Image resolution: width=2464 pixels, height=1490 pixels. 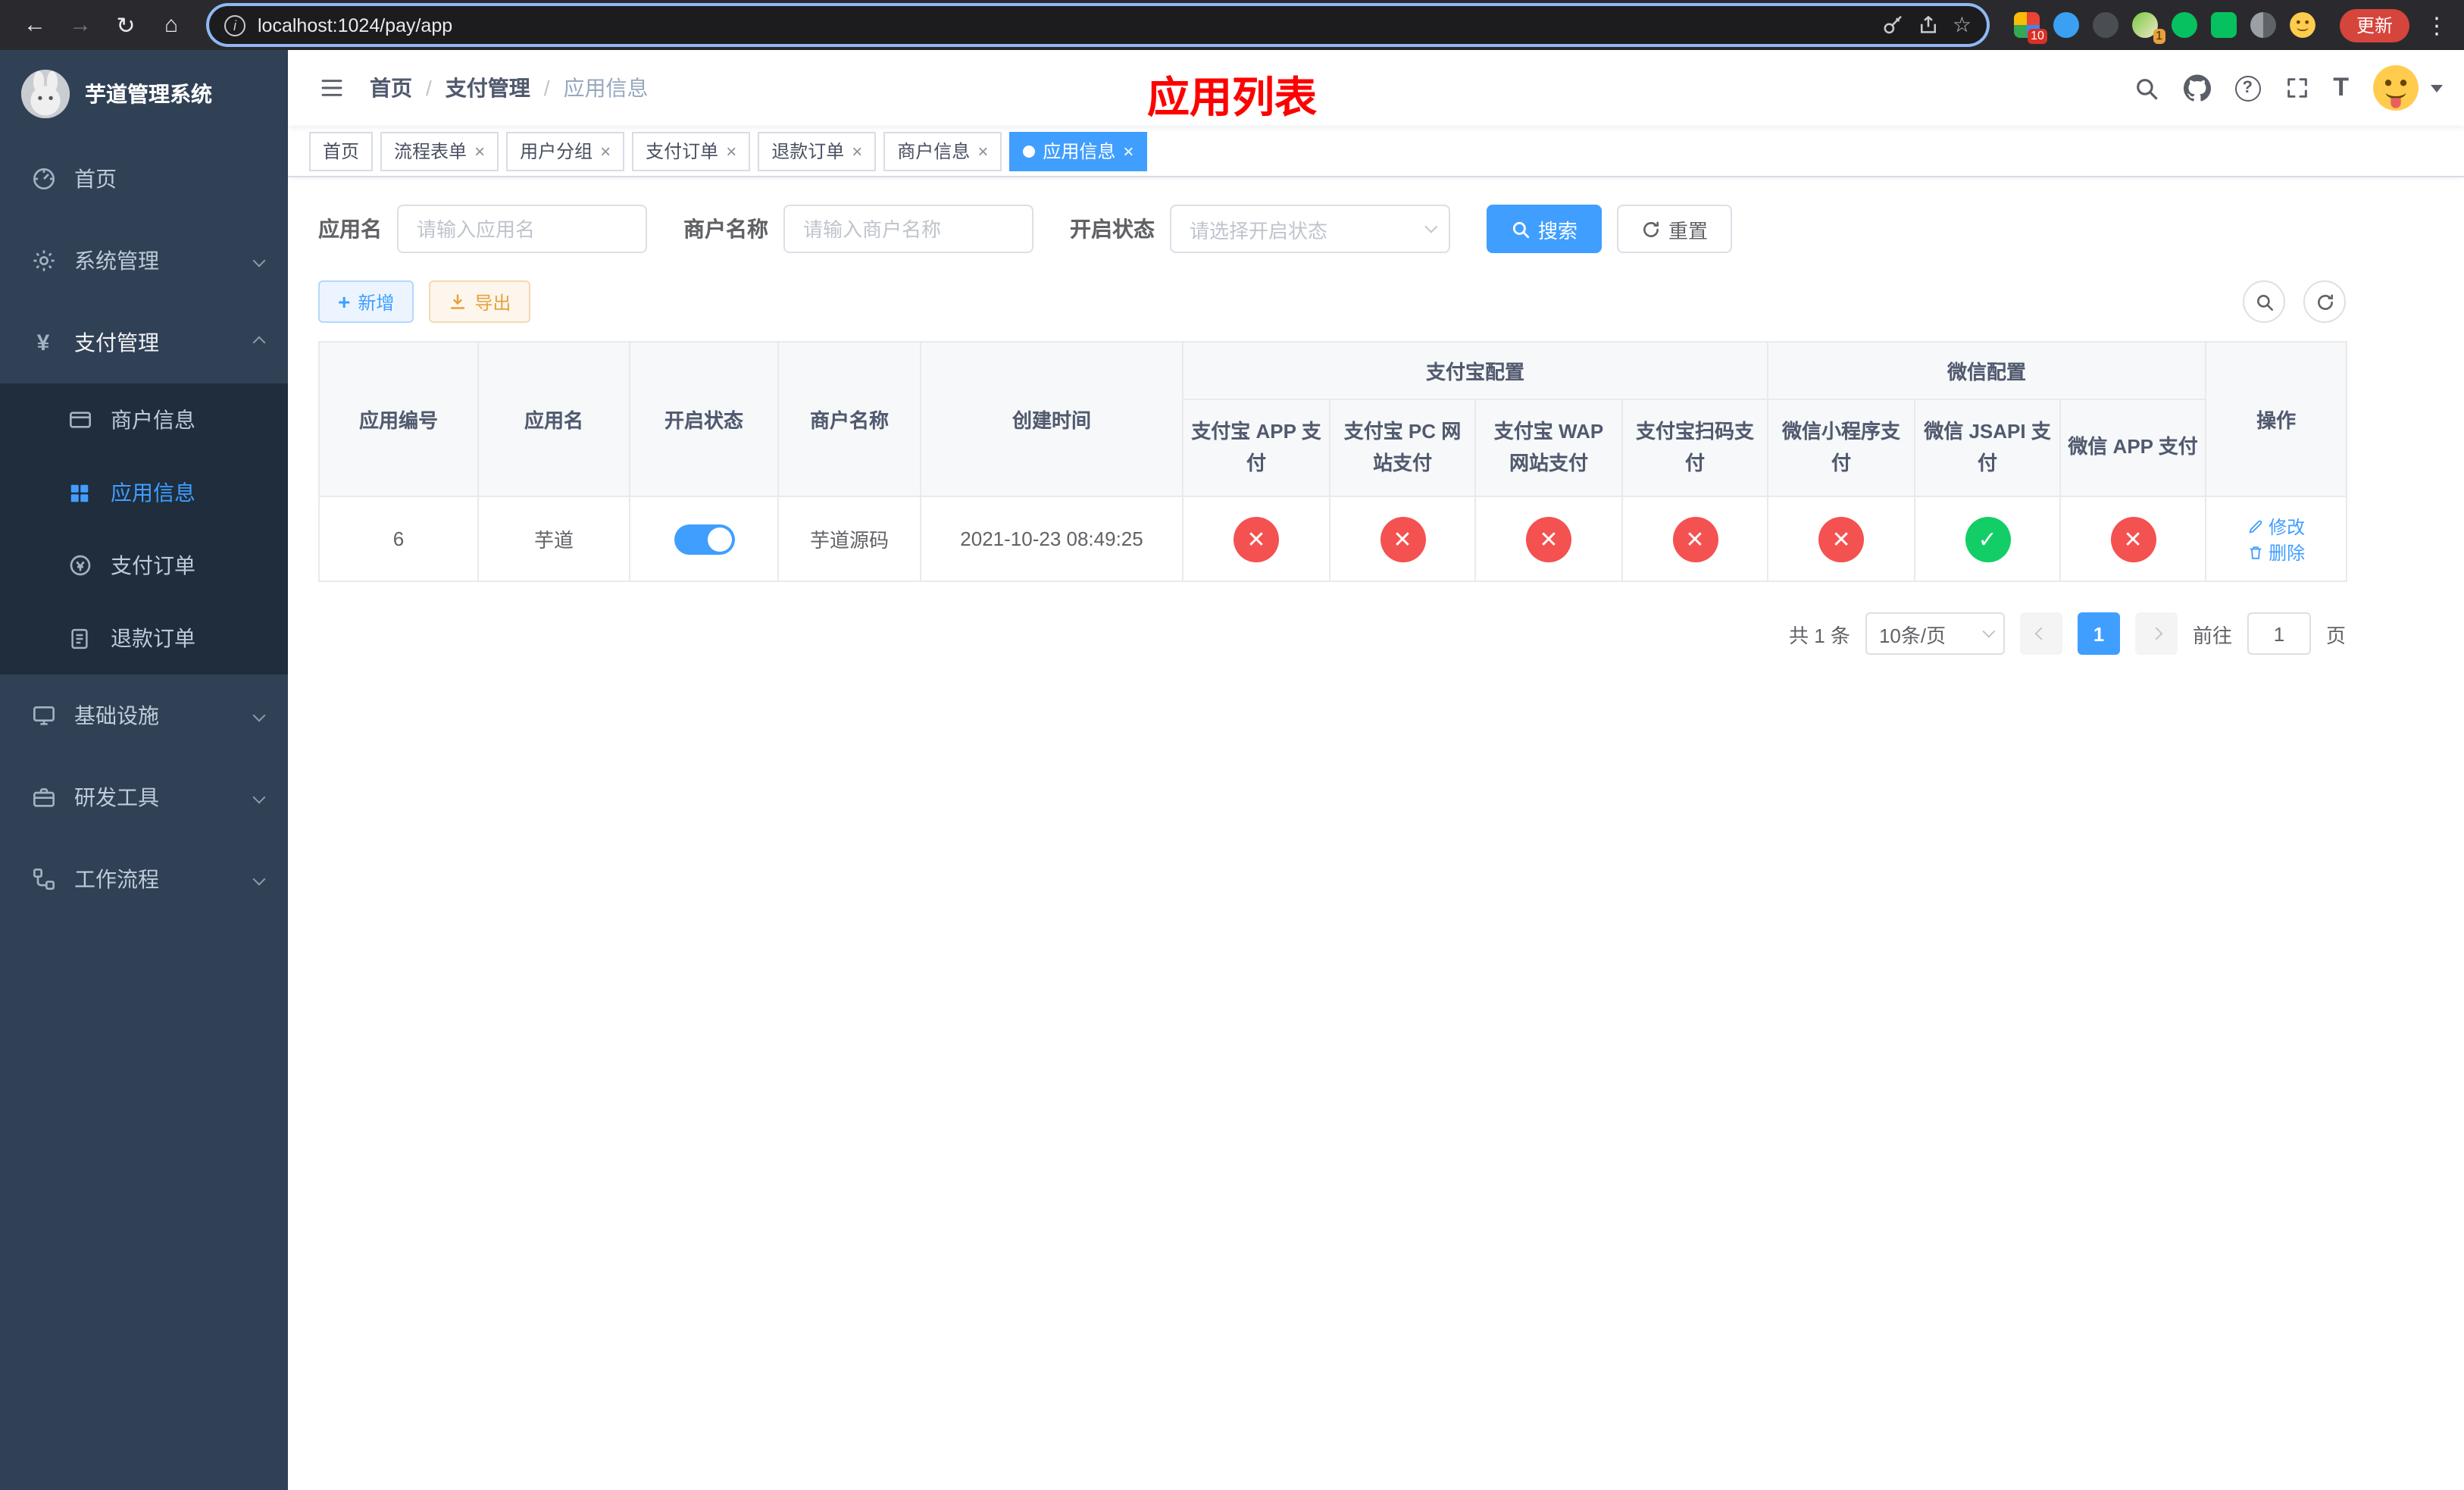 I want to click on cell-create-time: 2021-10-23 08:49:25, so click(x=1052, y=539).